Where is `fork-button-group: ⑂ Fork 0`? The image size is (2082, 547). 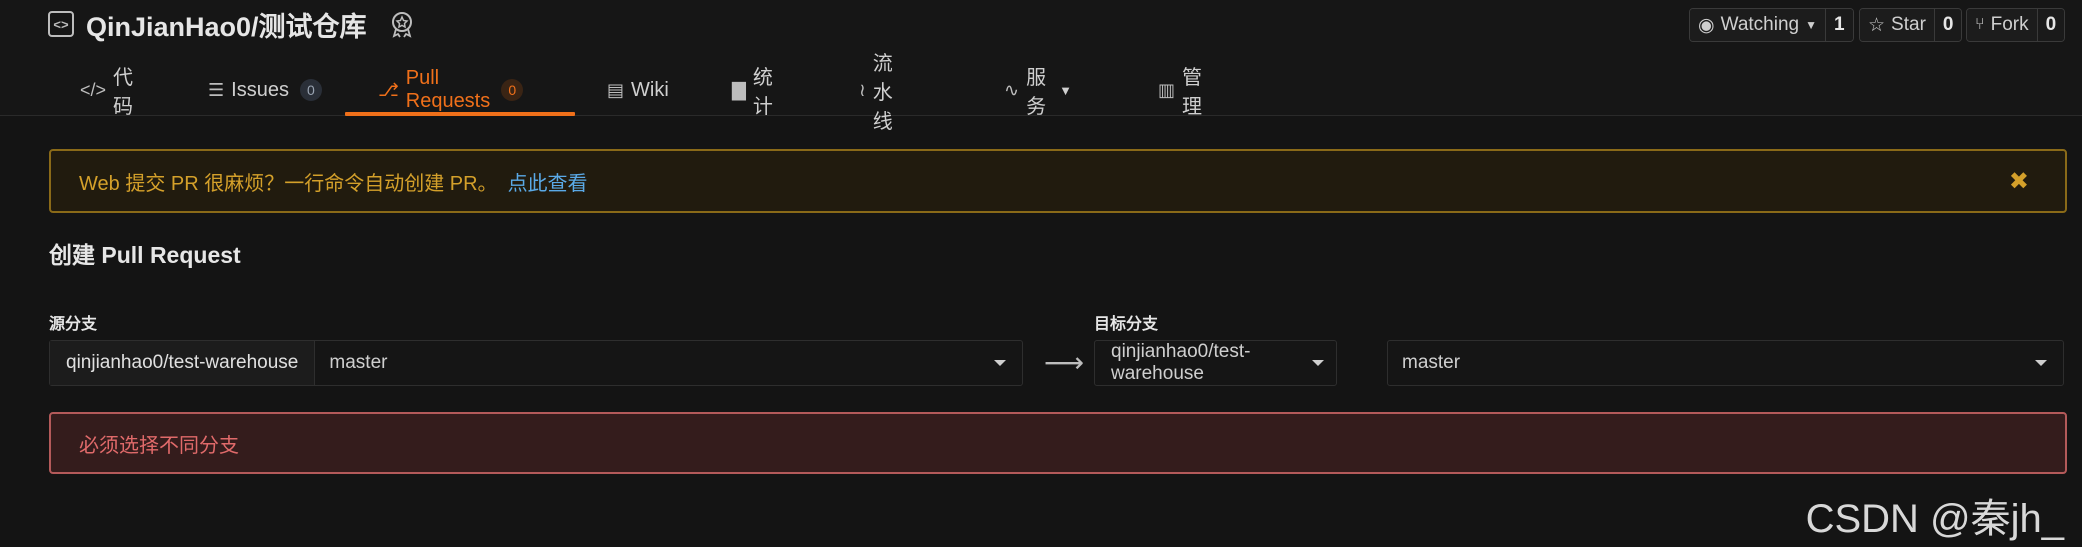 fork-button-group: ⑂ Fork 0 is located at coordinates (2016, 25).